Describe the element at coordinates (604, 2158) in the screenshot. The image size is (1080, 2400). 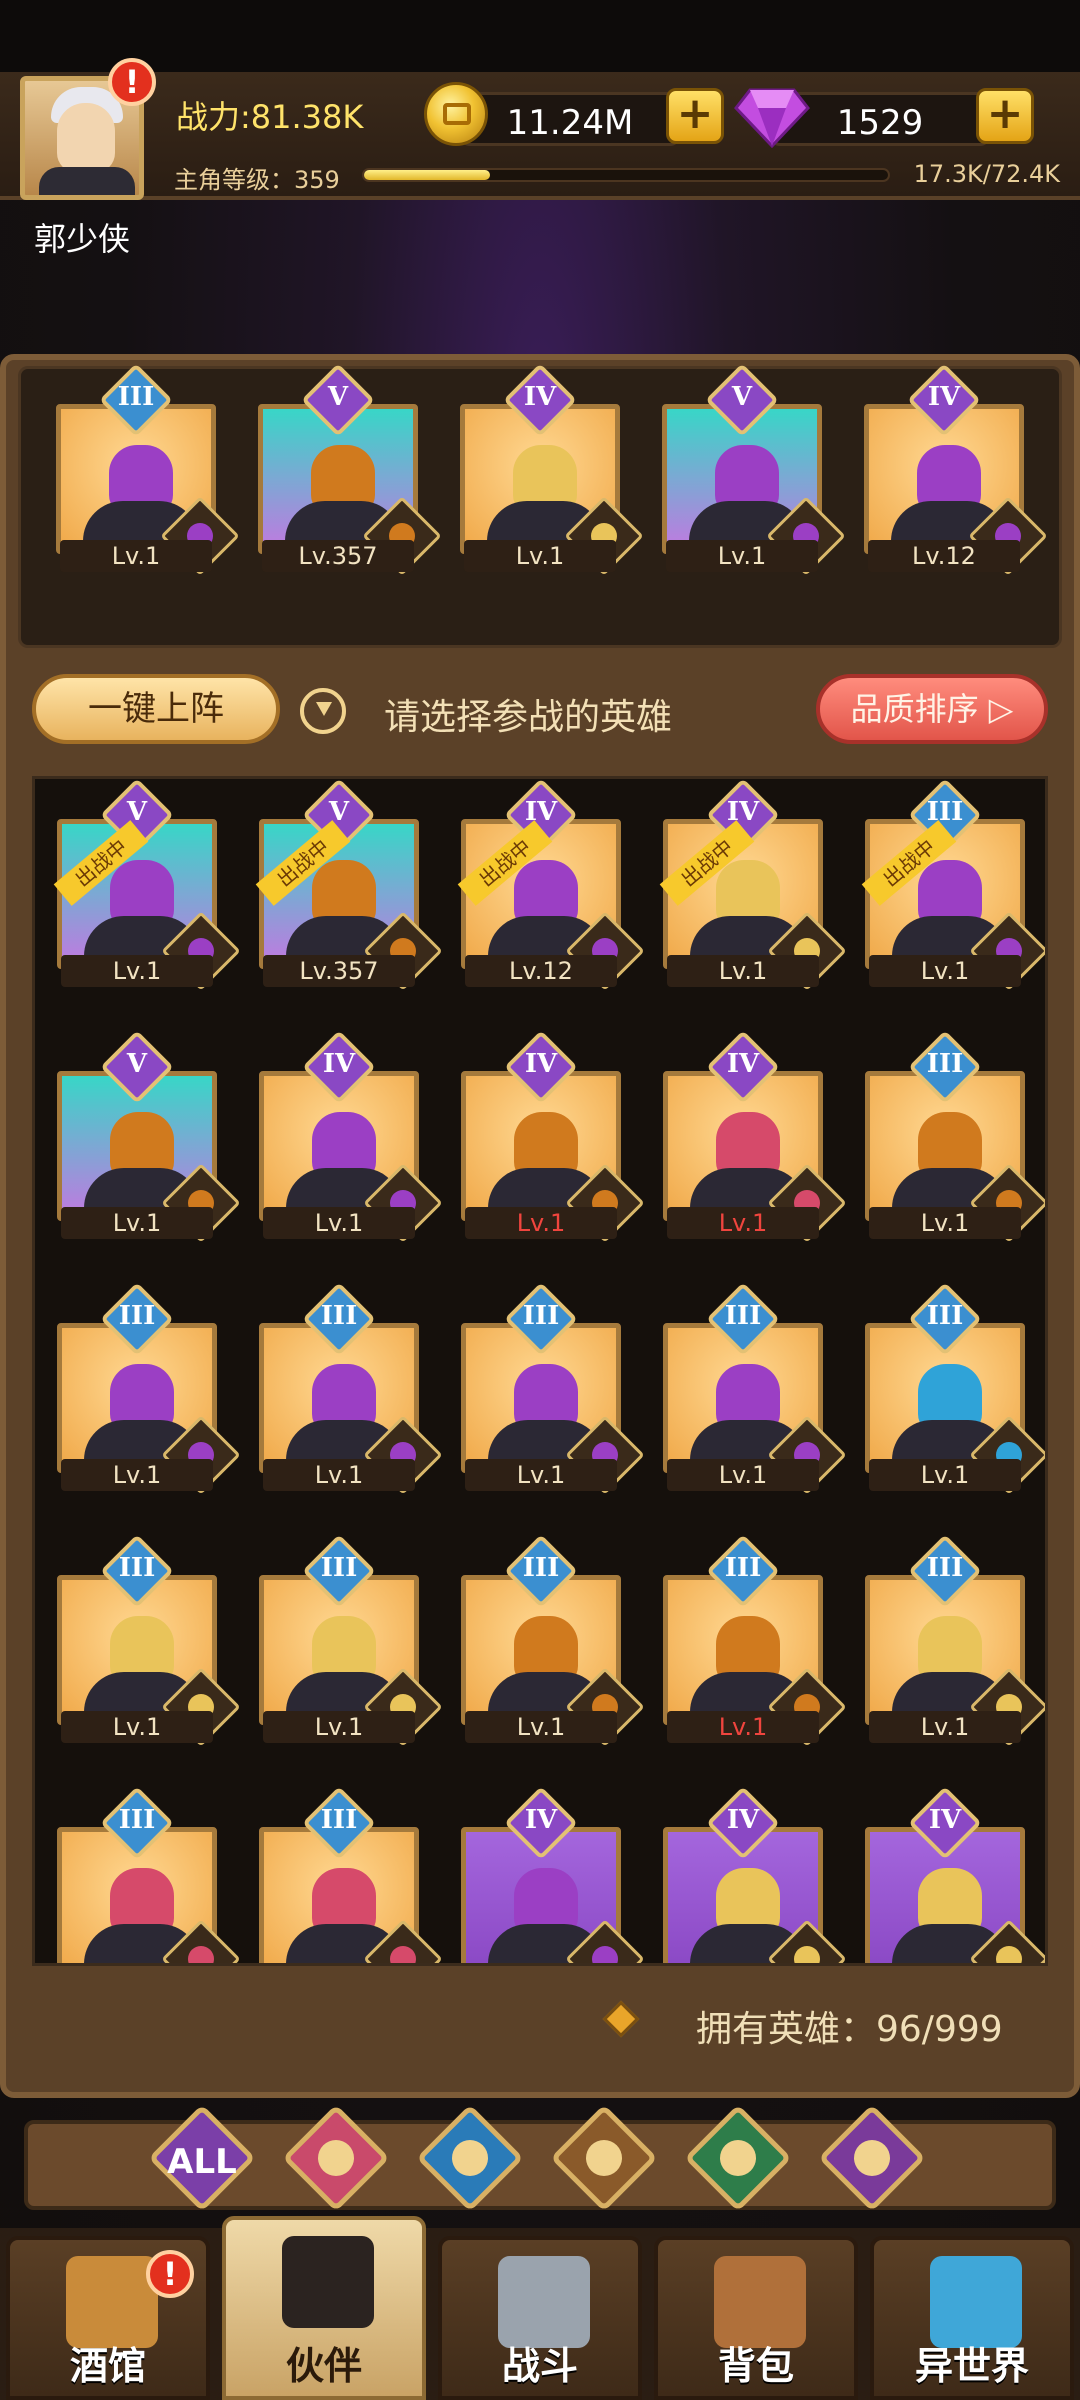
I see `filter-lion-faction-button` at that location.